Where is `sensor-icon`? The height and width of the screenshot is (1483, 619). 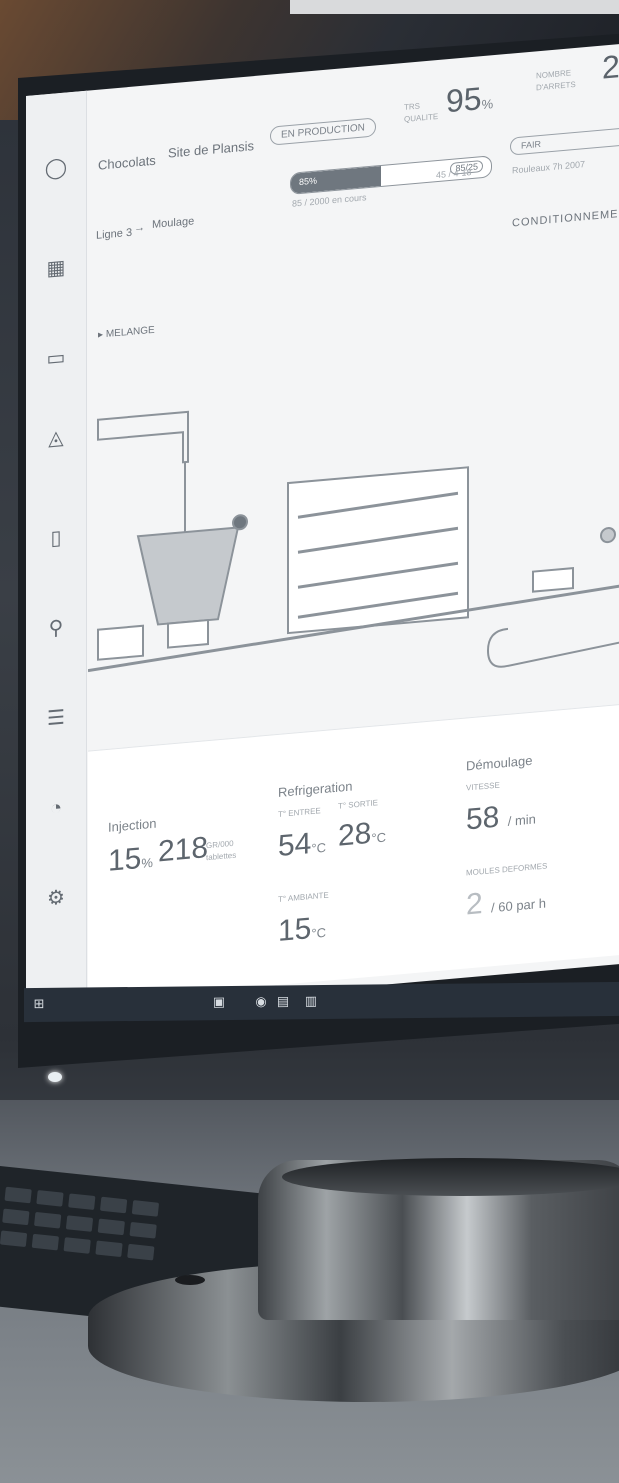 sensor-icon is located at coordinates (608, 535).